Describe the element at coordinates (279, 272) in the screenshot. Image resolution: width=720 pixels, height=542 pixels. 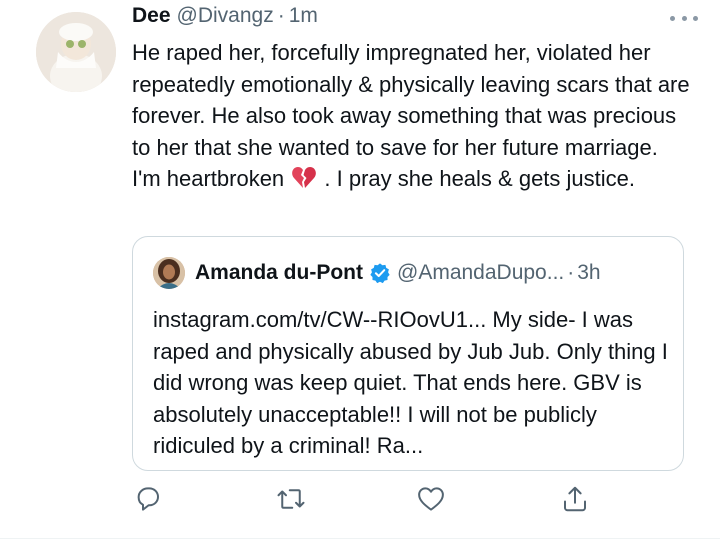
I see `quoted-author-name: Amanda du-Pont` at that location.